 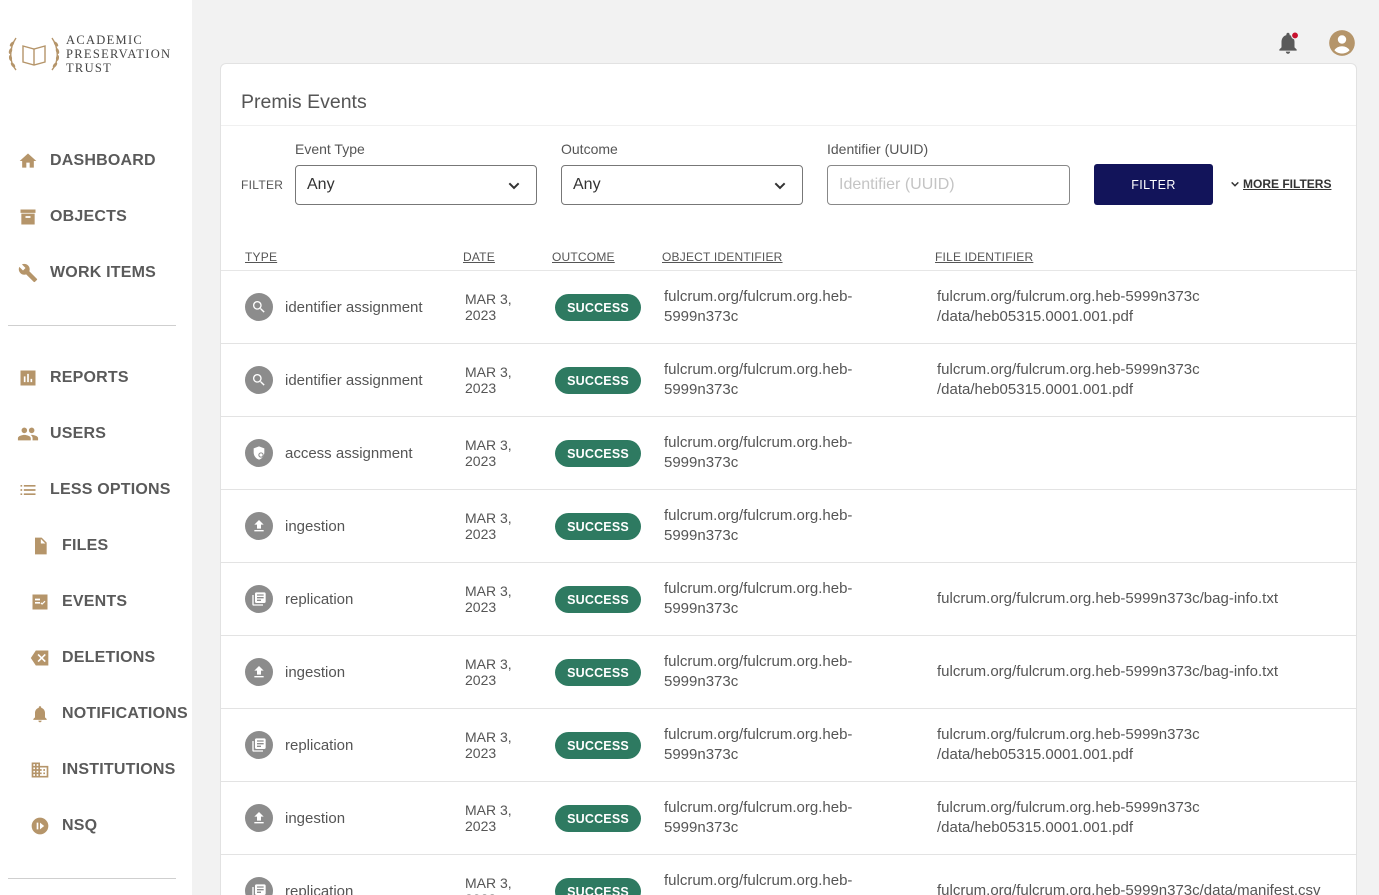 What do you see at coordinates (86, 273) in the screenshot?
I see `nav-work-items: WORK ITEMS` at bounding box center [86, 273].